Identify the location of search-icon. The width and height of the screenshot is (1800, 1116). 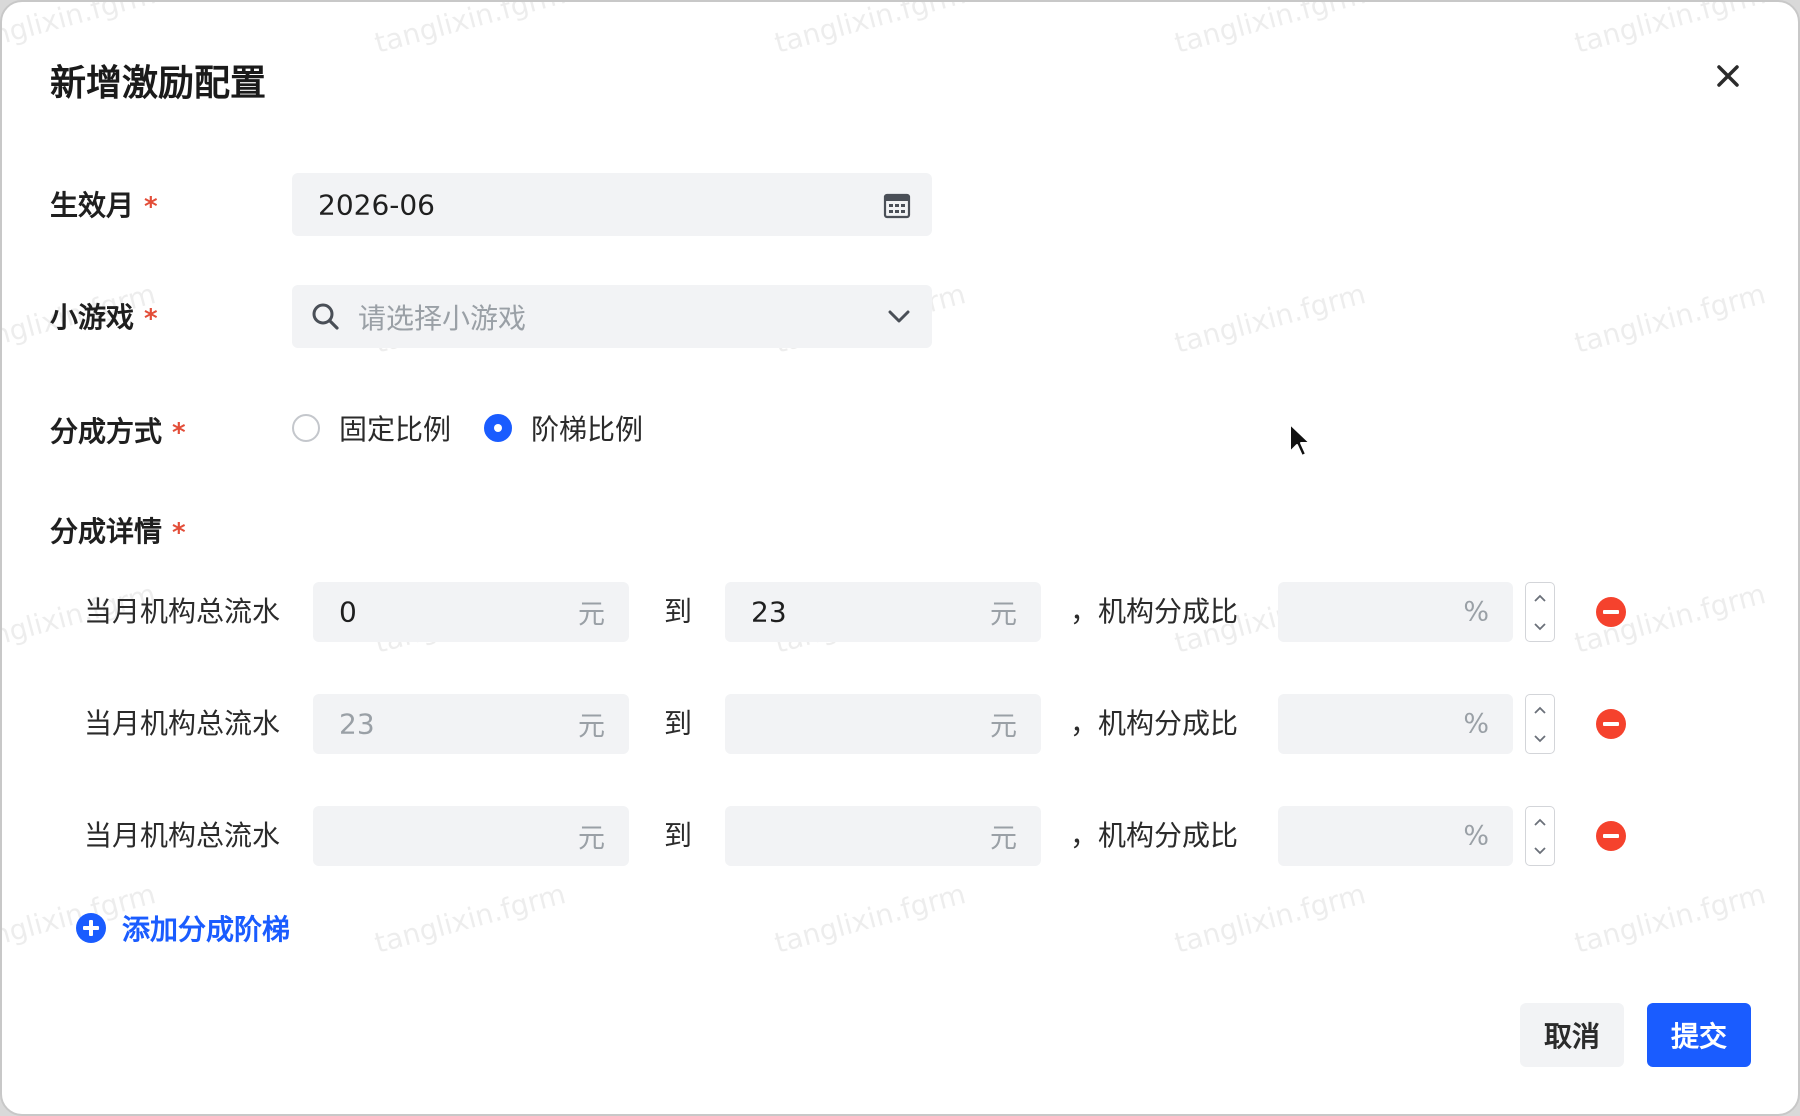
(325, 316).